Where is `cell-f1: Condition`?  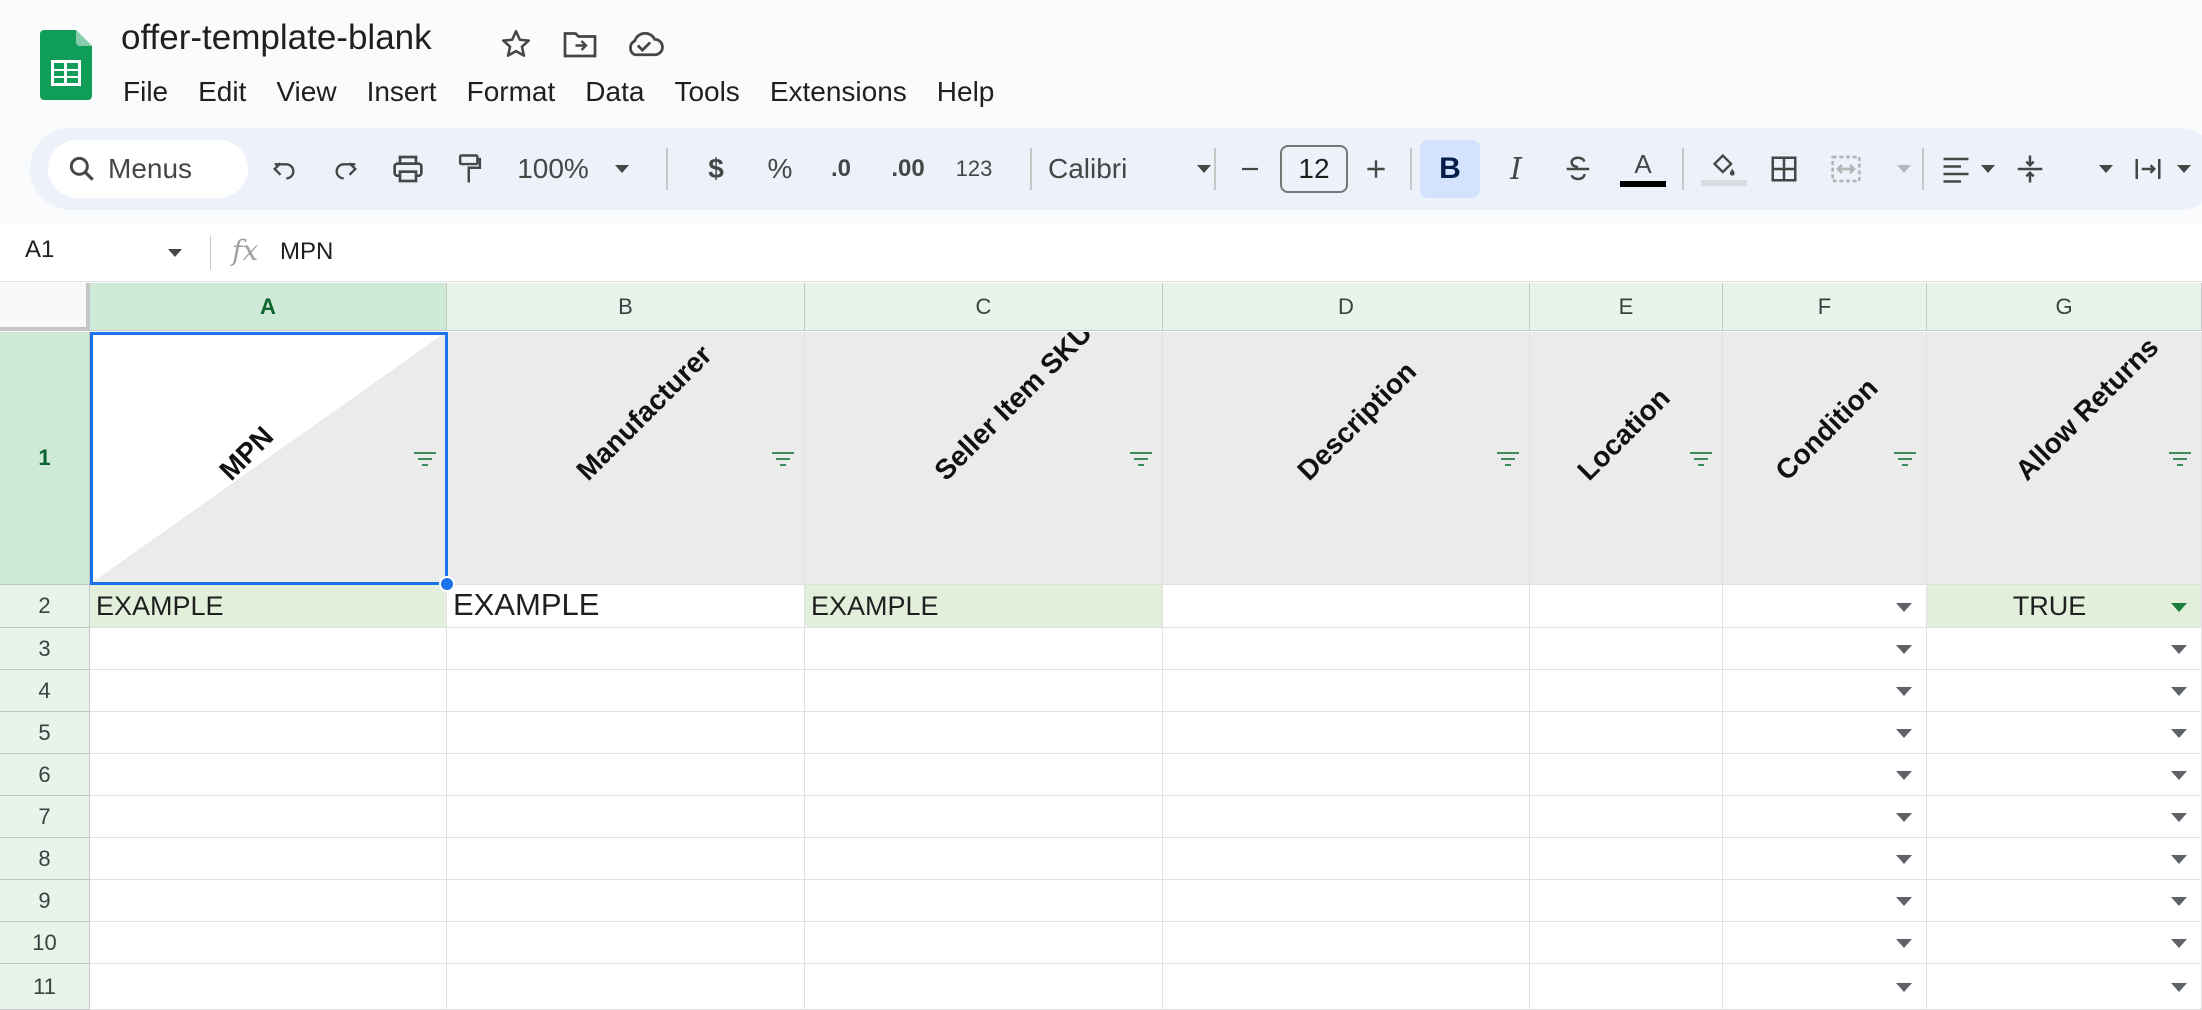
cell-f1: Condition is located at coordinates (1825, 458).